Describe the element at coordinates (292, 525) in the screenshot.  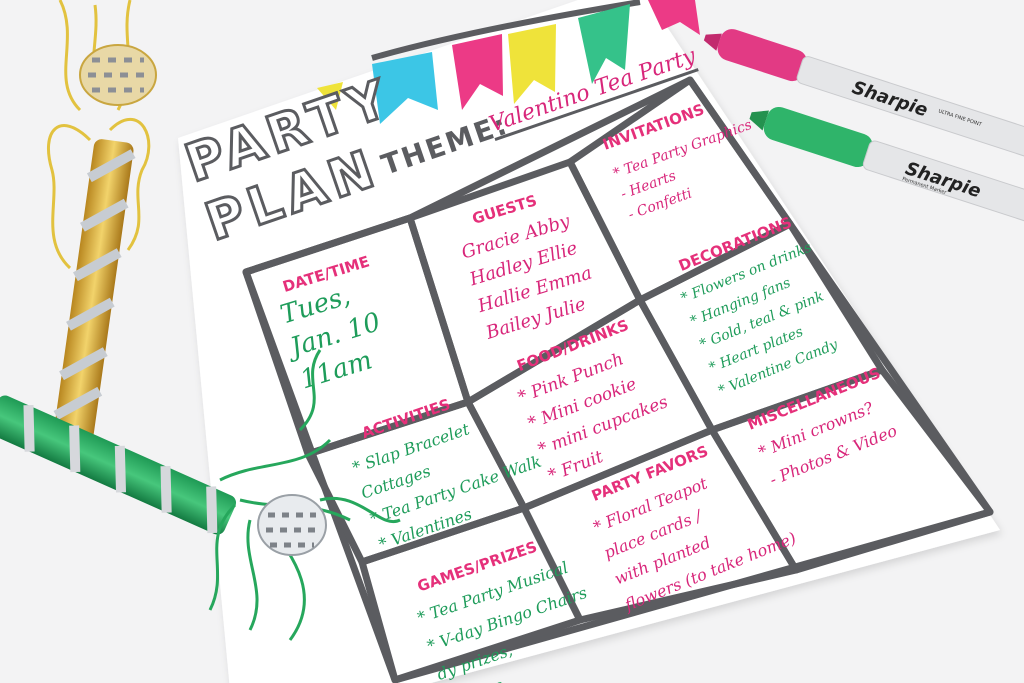
I see `green-horn-roll` at that location.